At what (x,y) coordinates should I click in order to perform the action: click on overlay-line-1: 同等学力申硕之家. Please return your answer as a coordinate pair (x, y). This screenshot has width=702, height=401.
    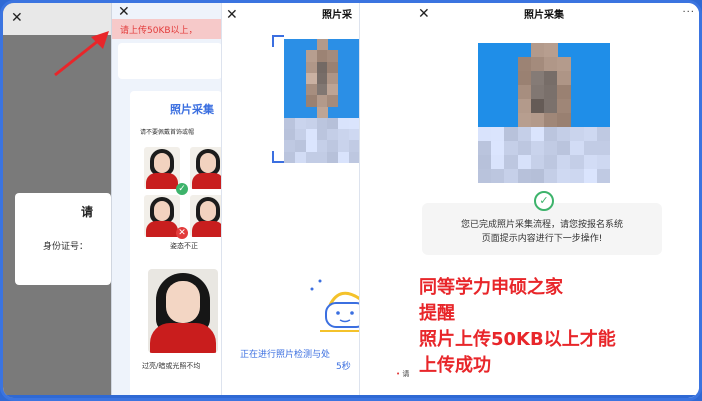
    Looking at the image, I should click on (491, 287).